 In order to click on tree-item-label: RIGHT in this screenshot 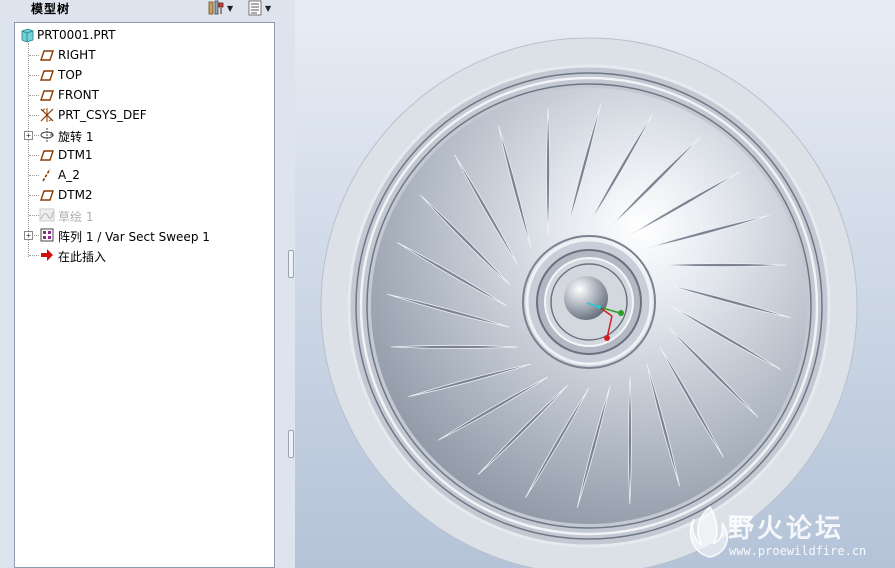, I will do `click(77, 55)`.